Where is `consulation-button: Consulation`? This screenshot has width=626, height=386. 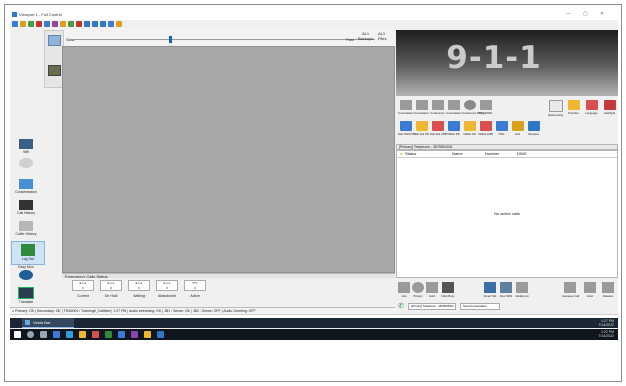
consulation-button: Consulation is located at coordinates (421, 107).